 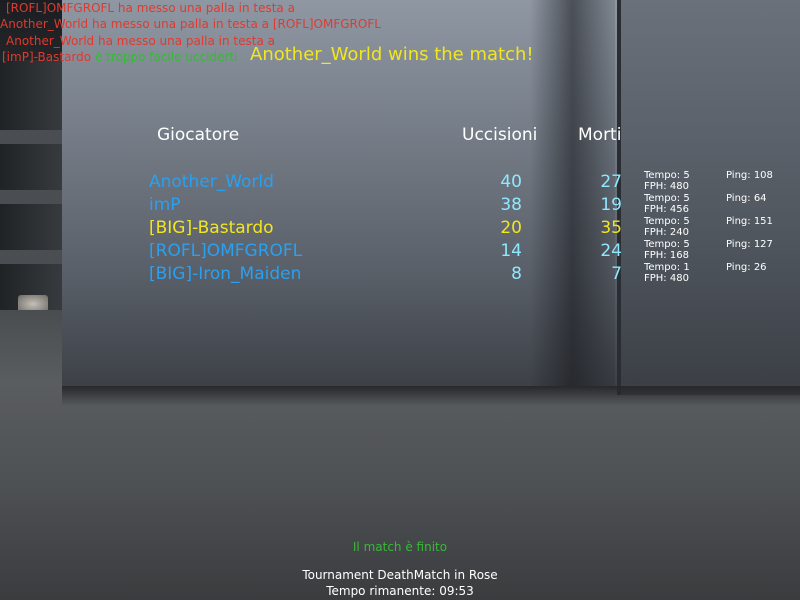 What do you see at coordinates (667, 267) in the screenshot?
I see `time-value: Tempo: 1` at bounding box center [667, 267].